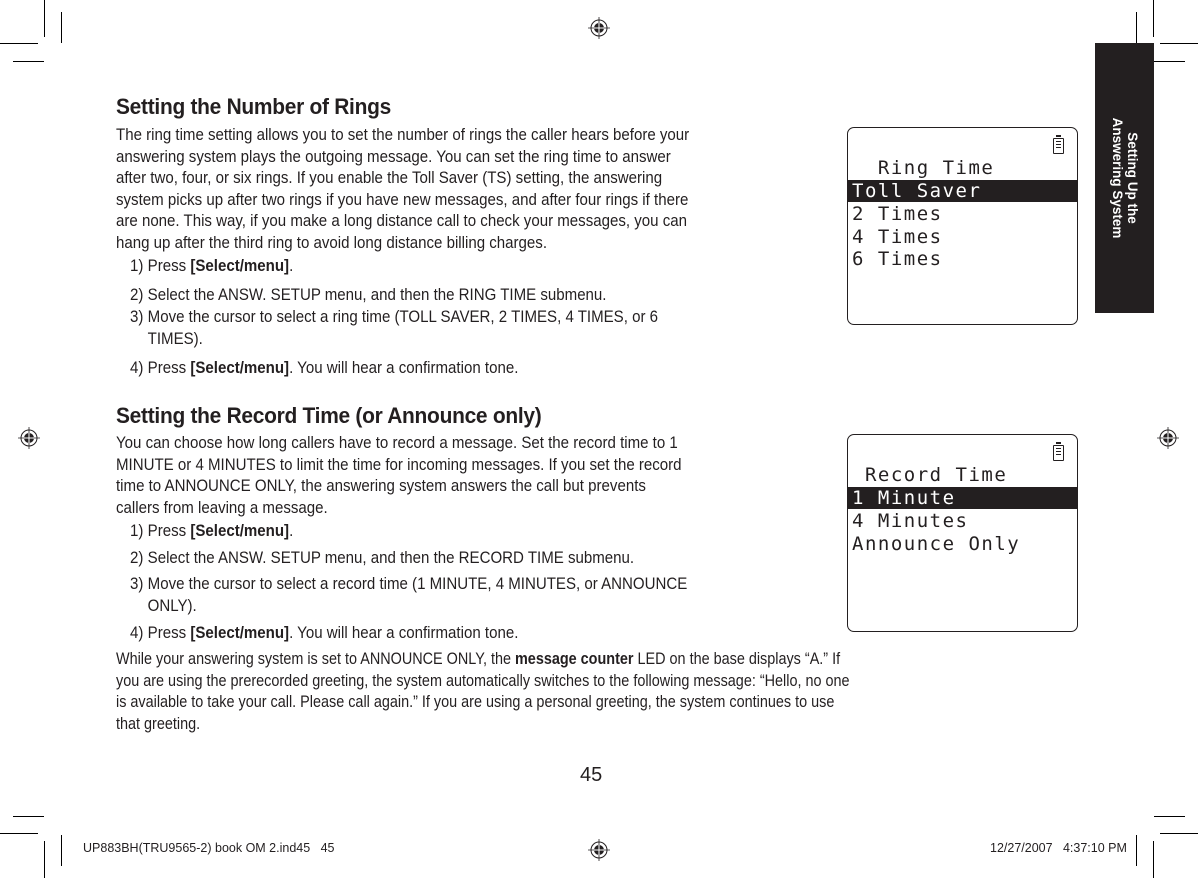 The height and width of the screenshot is (878, 1198). Describe the element at coordinates (158, 723) in the screenshot. I see `text-line: that greeting.` at that location.